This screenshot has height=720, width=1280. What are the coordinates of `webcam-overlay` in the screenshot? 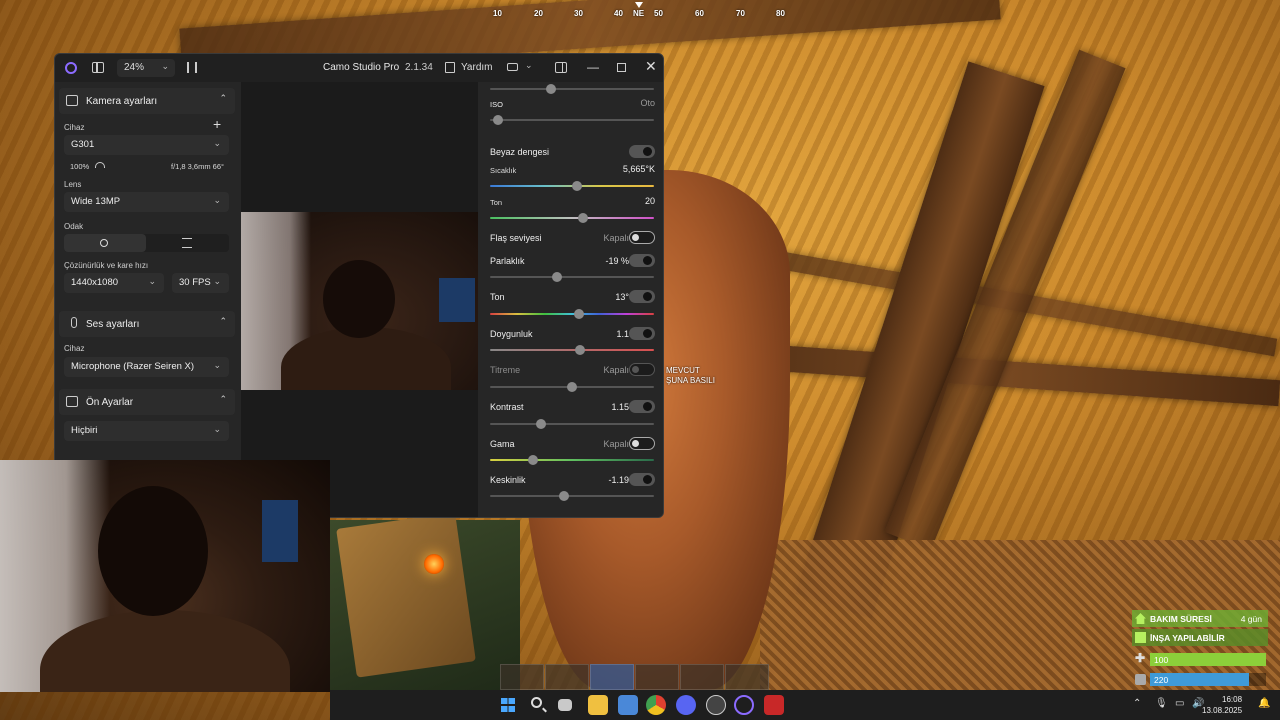 It's located at (165, 576).